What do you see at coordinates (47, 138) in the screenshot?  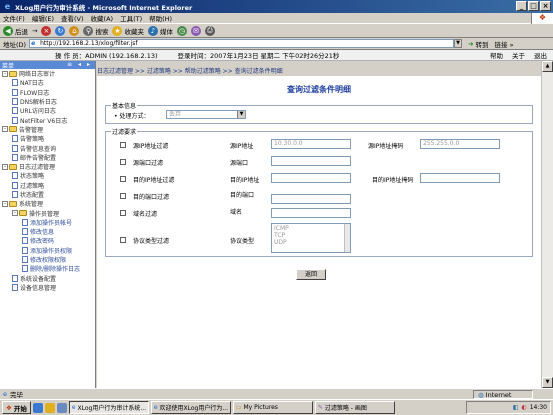 I see `sidebar-item: 告警策略` at bounding box center [47, 138].